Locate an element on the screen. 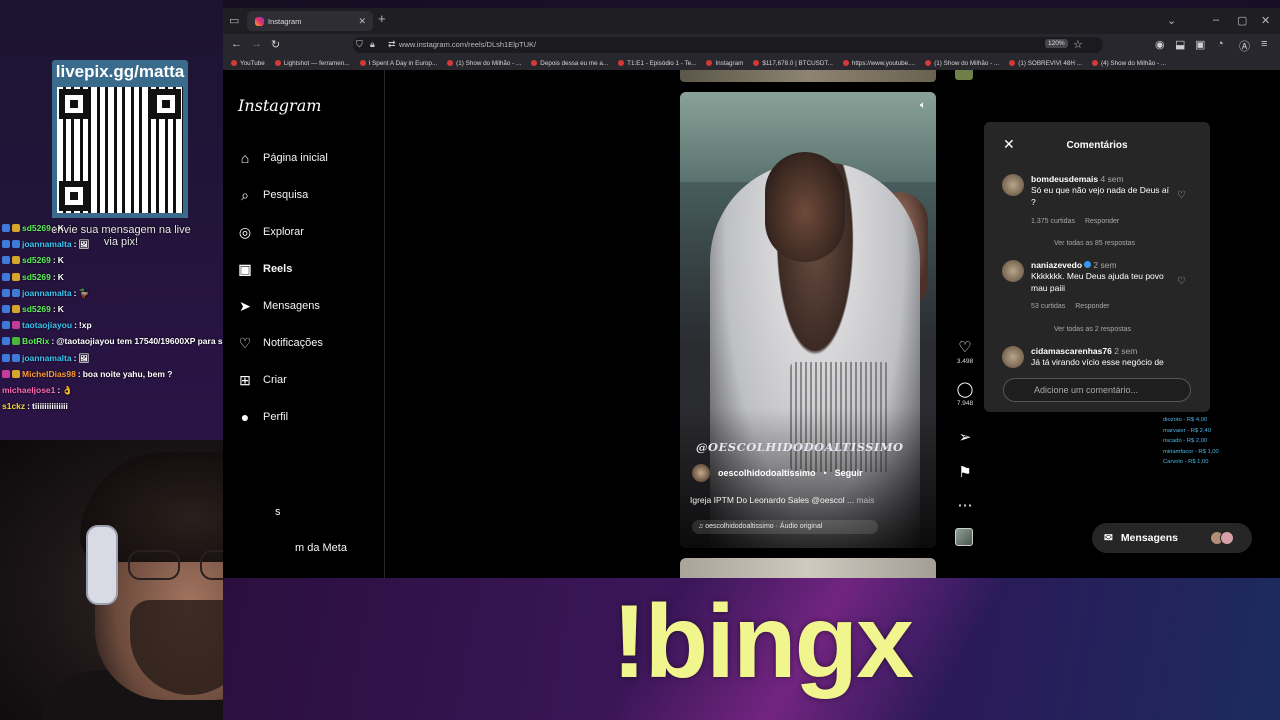  close-window-icon: ✕ is located at coordinates (1265, 20).